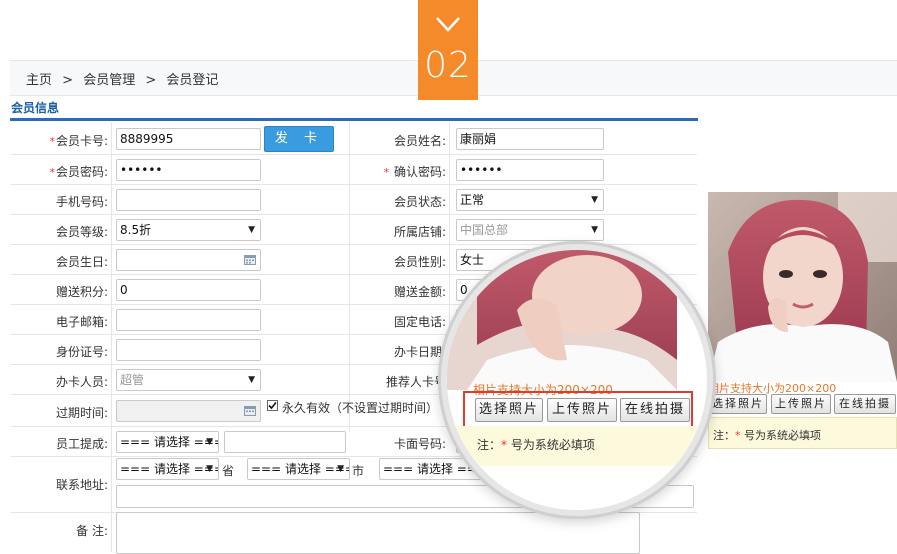 Image resolution: width=897 pixels, height=554 pixels. What do you see at coordinates (530, 200) in the screenshot?
I see `status-select: 正常 ▼` at bounding box center [530, 200].